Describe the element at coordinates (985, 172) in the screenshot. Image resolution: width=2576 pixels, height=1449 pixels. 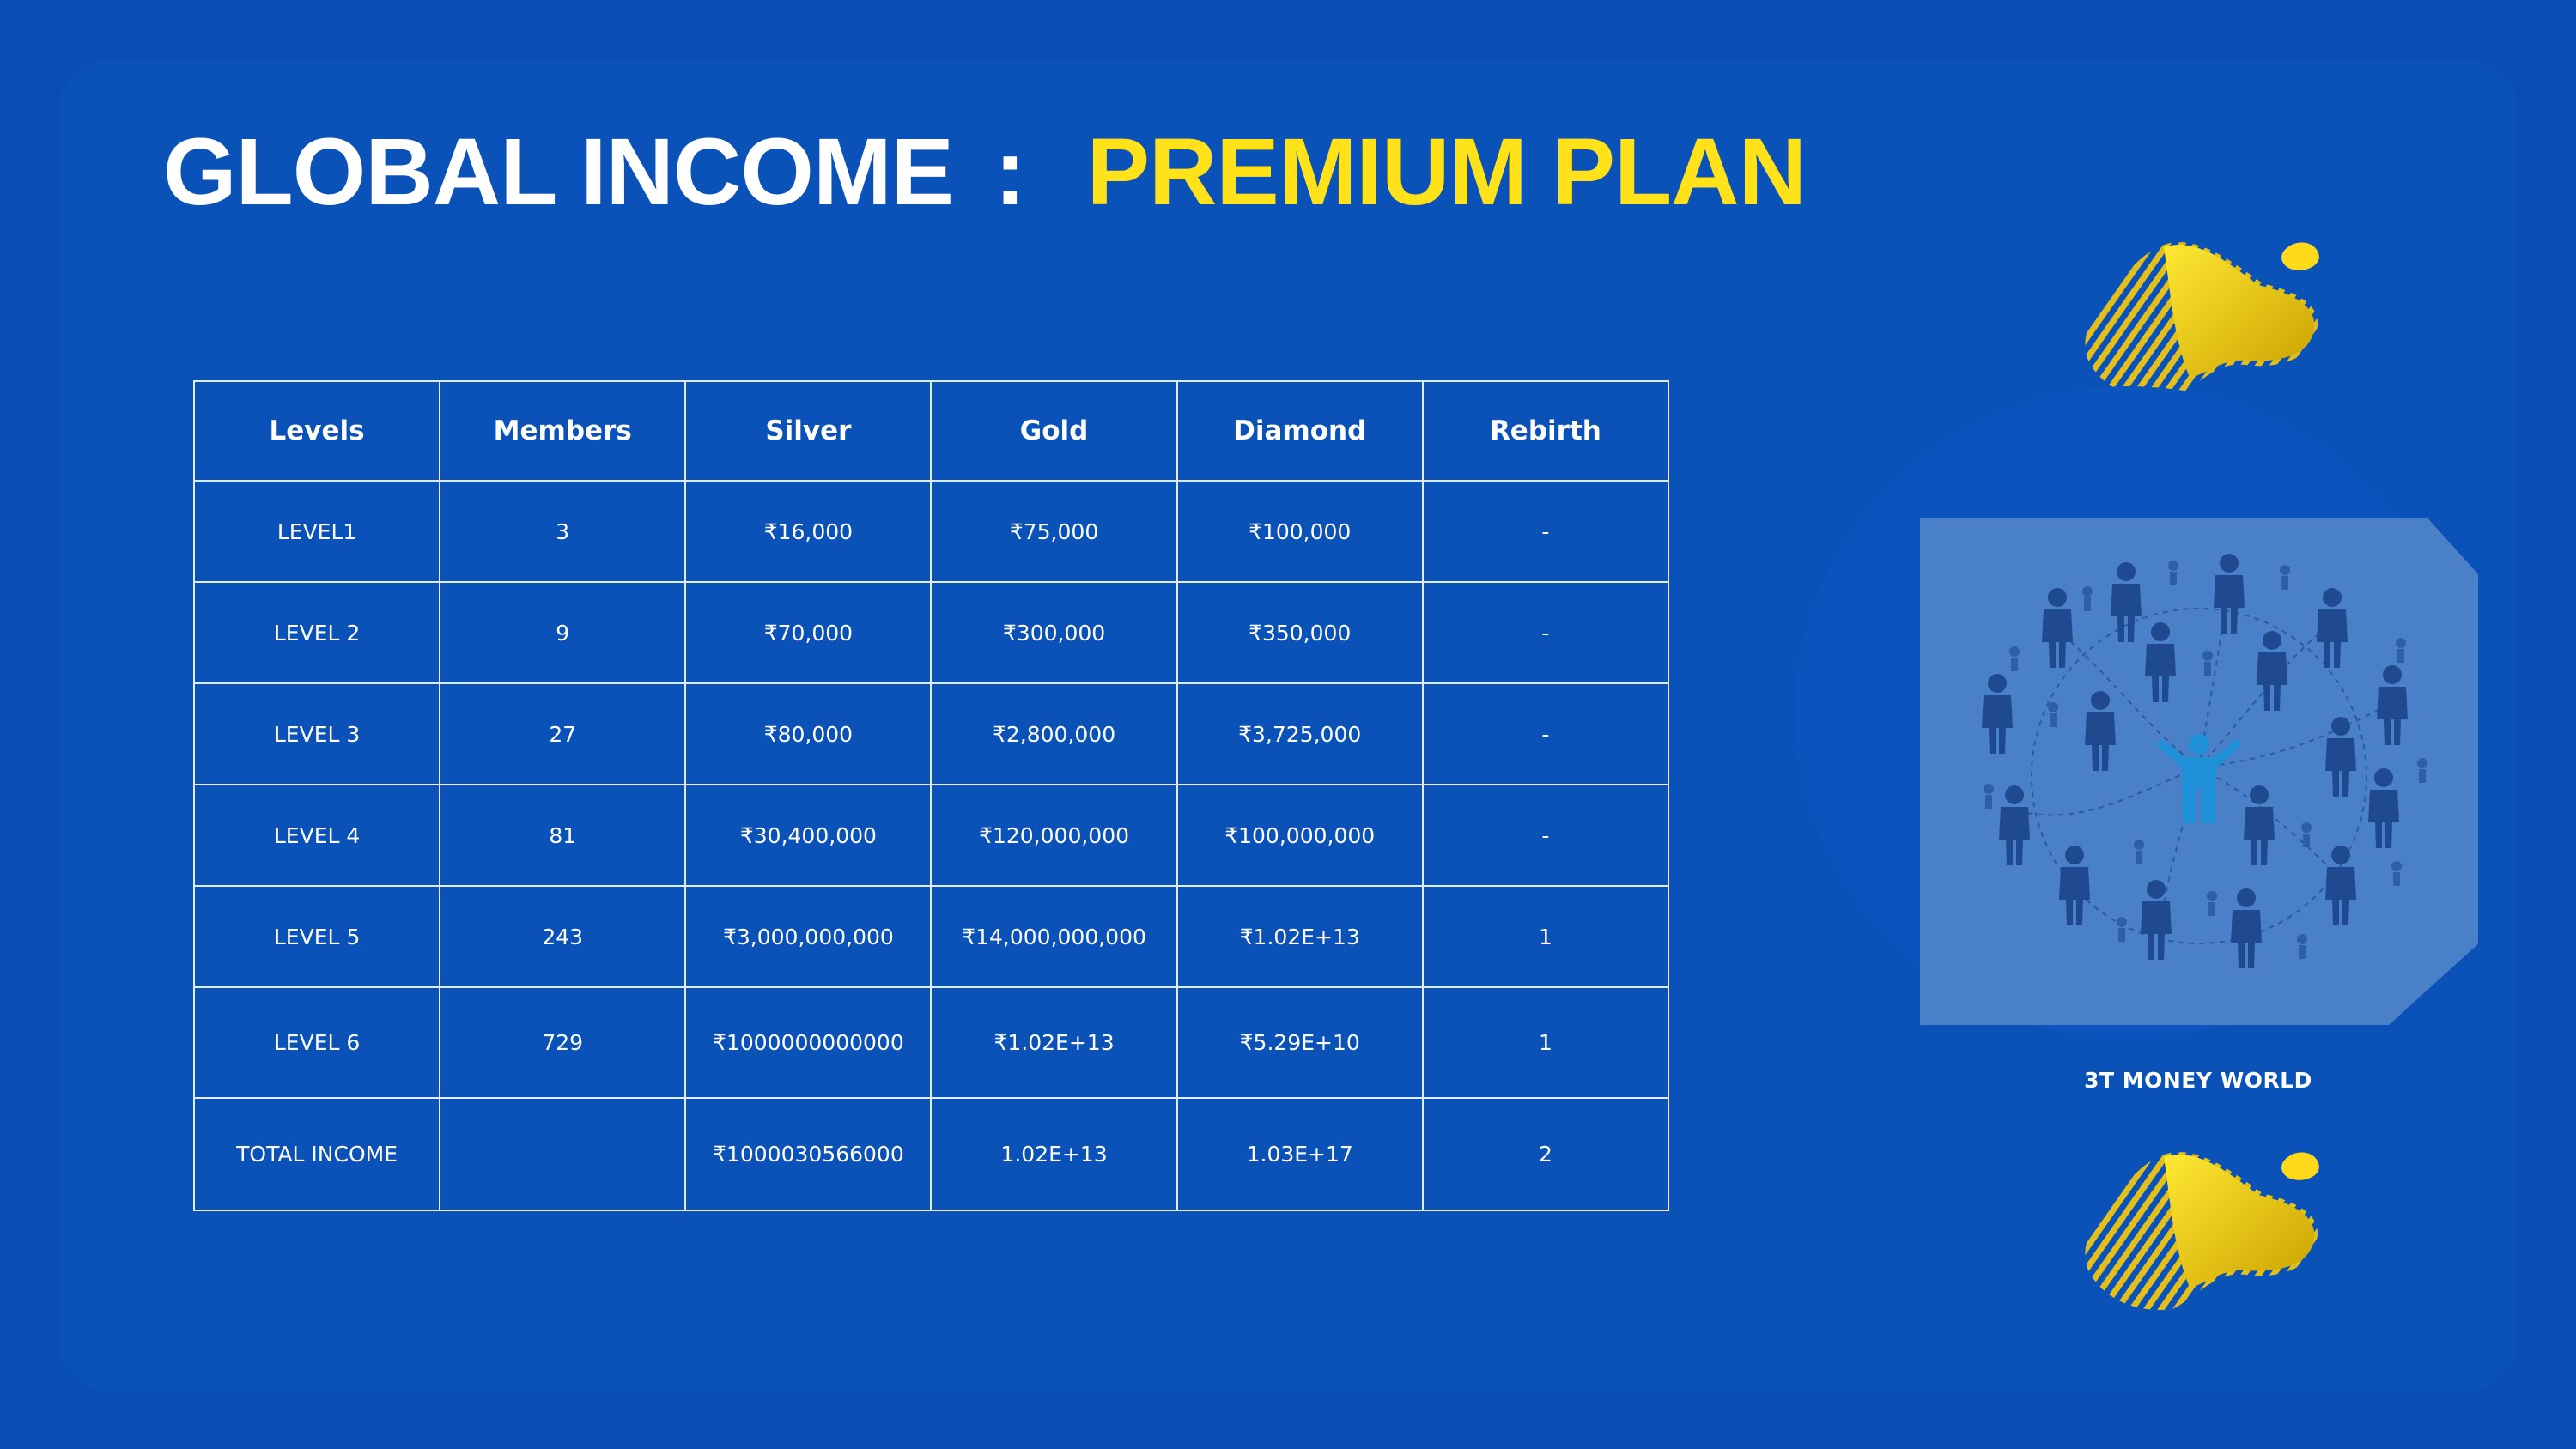
I see `page-title: GLOBAL INCOME: PREMIUM PLAN` at that location.